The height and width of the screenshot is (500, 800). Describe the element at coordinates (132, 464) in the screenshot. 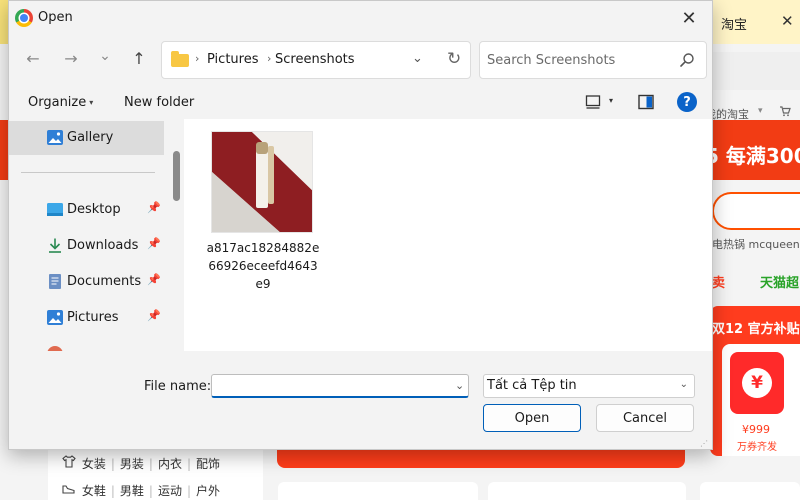

I see `category-link: 男装` at that location.